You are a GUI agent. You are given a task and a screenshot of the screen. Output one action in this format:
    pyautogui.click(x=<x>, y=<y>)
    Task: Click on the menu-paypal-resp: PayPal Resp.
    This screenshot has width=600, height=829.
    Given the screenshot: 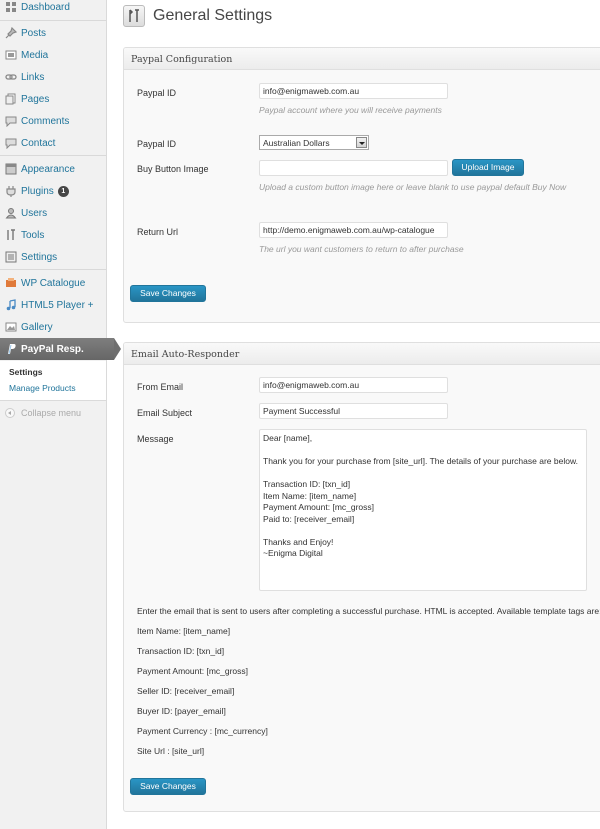 What is the action you would take?
    pyautogui.click(x=60, y=349)
    